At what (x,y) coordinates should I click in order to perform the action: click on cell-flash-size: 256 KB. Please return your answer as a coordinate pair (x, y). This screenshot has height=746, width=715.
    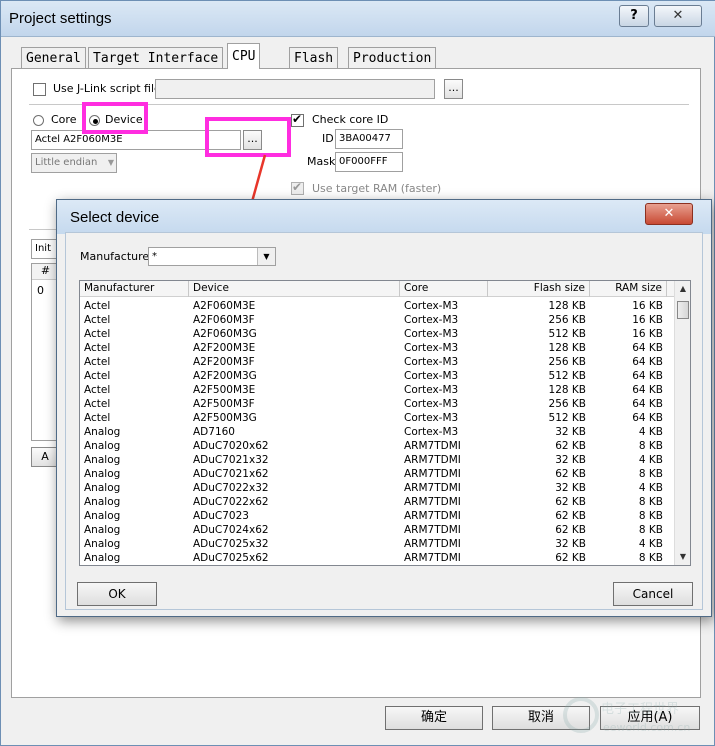
    Looking at the image, I should click on (567, 320).